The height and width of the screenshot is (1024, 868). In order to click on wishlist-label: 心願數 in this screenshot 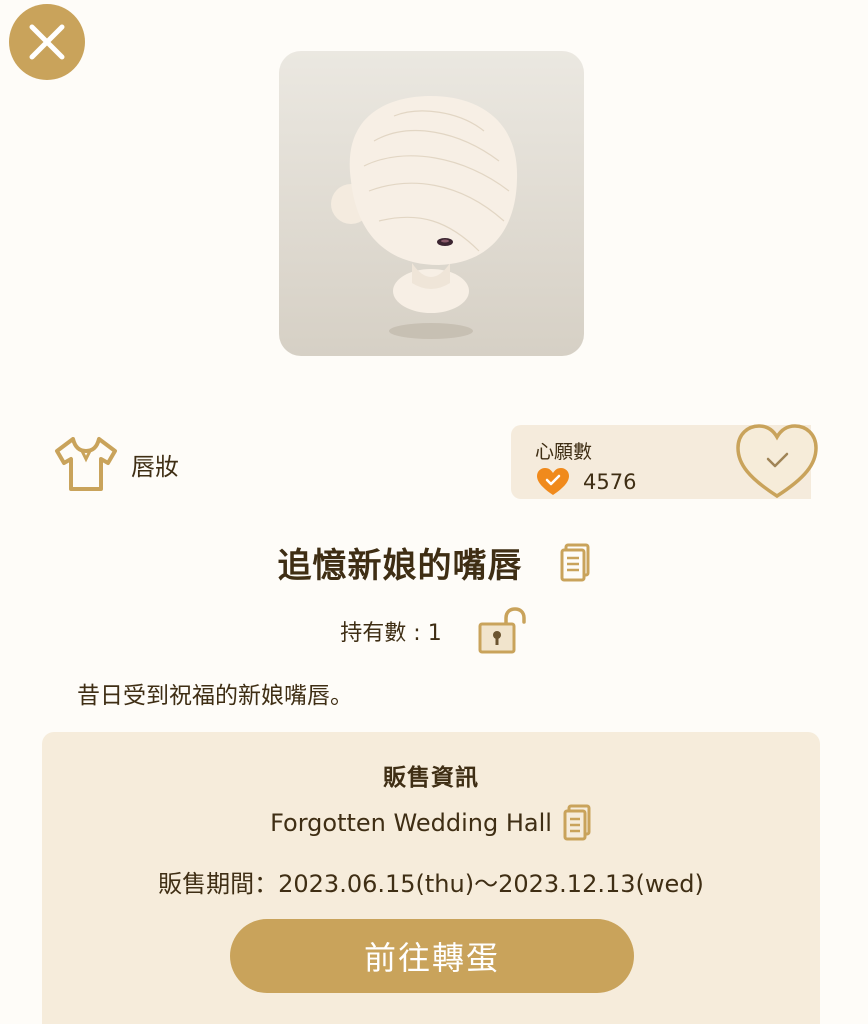, I will do `click(564, 452)`.